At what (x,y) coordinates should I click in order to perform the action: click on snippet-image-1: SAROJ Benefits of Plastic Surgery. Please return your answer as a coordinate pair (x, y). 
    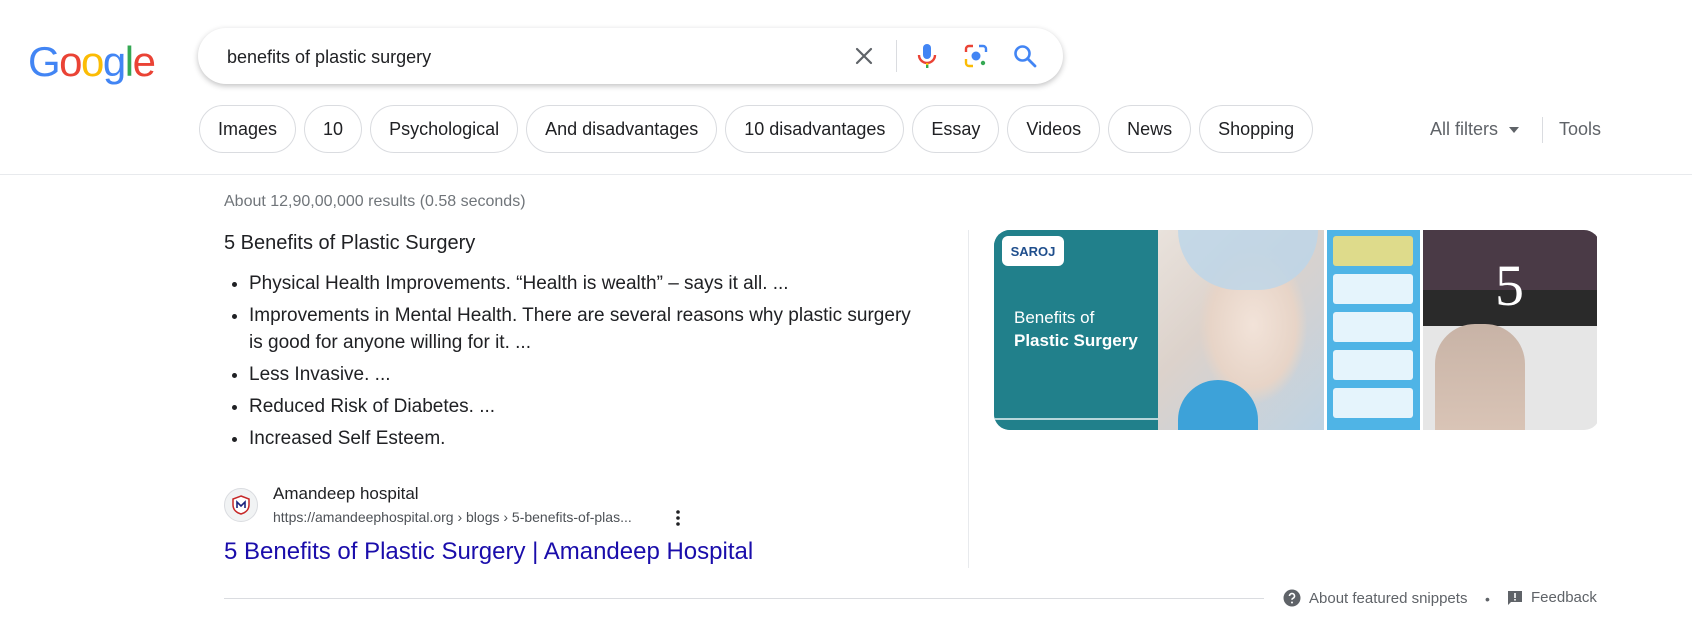
    Looking at the image, I should click on (1159, 330).